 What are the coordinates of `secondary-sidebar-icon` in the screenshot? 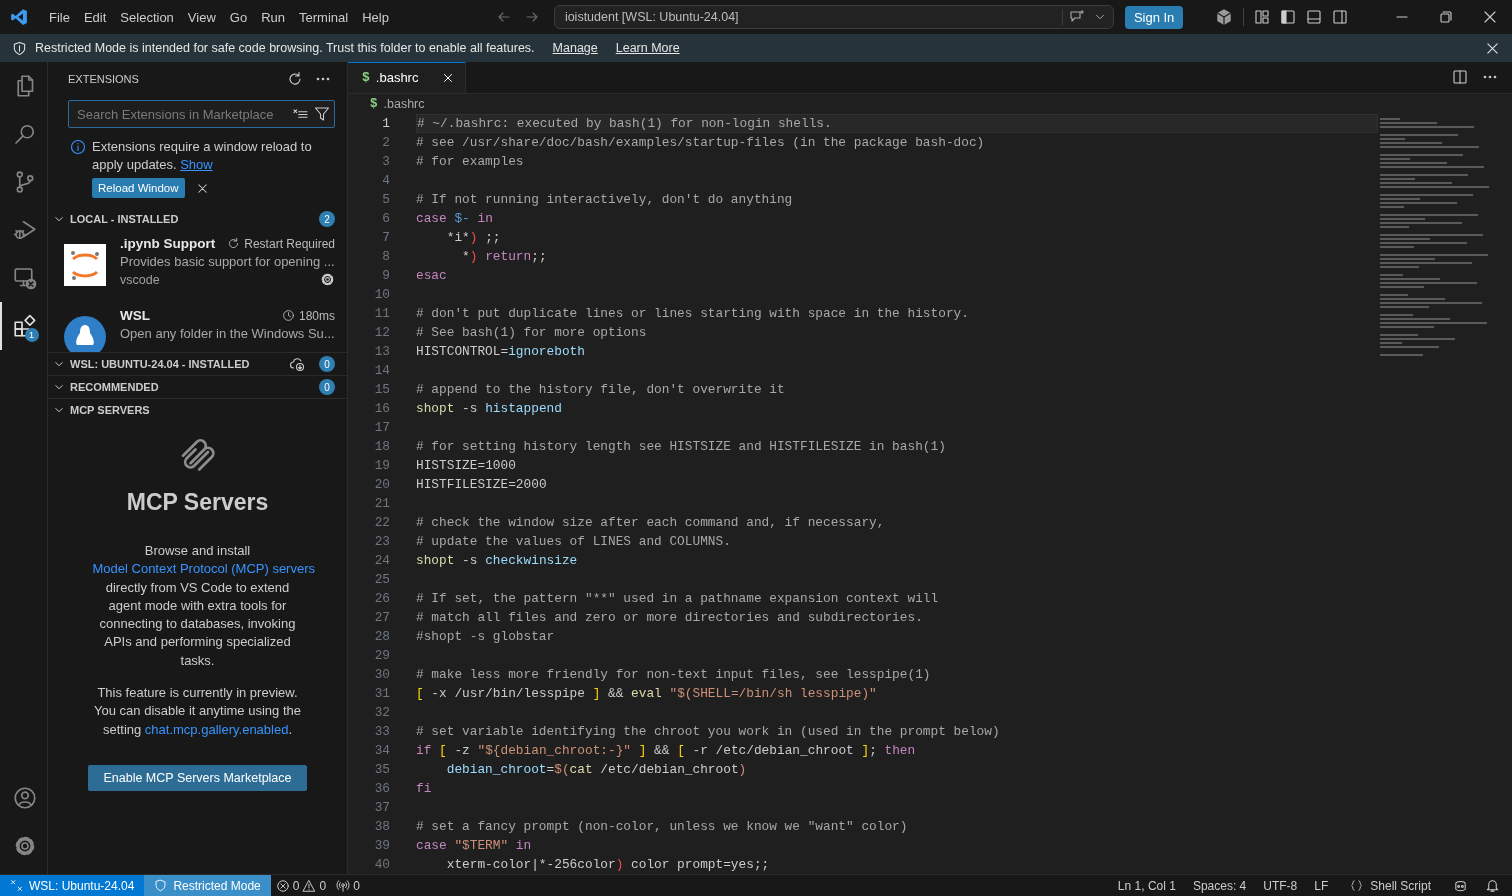 It's located at (1340, 17).